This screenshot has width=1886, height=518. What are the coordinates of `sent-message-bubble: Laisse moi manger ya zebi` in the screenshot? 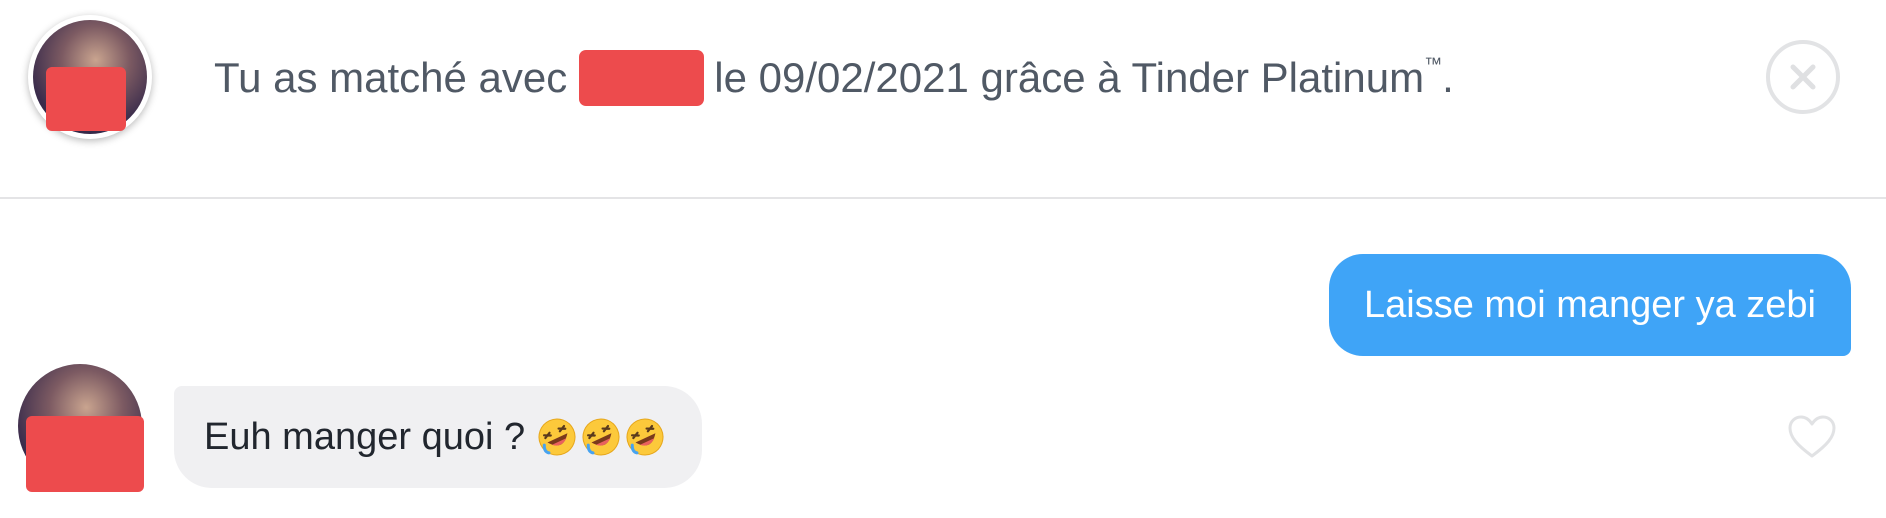 It's located at (1590, 305).